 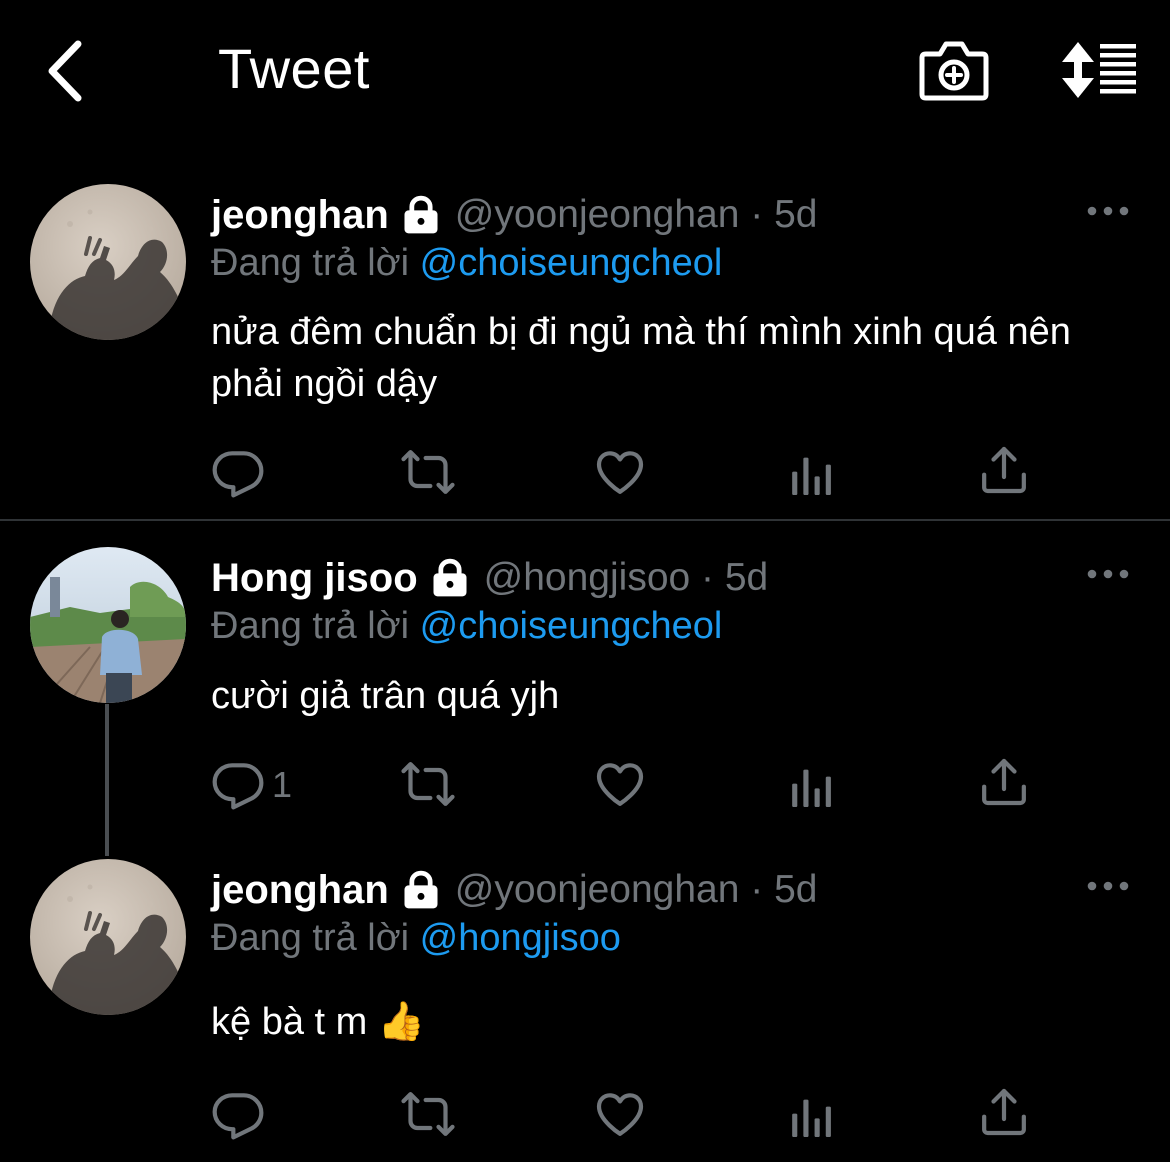 What do you see at coordinates (238, 1114) in the screenshot?
I see `reply-icon` at bounding box center [238, 1114].